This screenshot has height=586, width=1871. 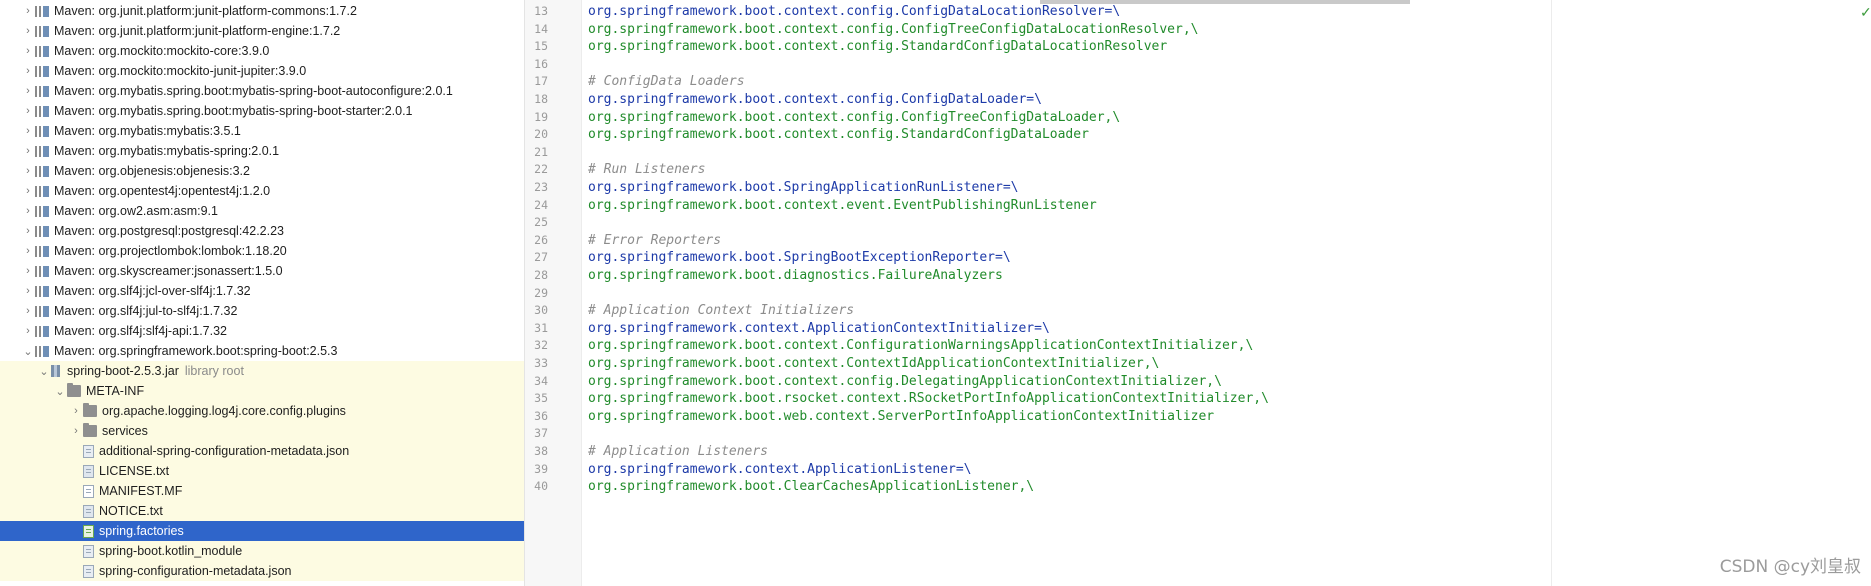 I want to click on tree-node-label: services, so click(x=125, y=431).